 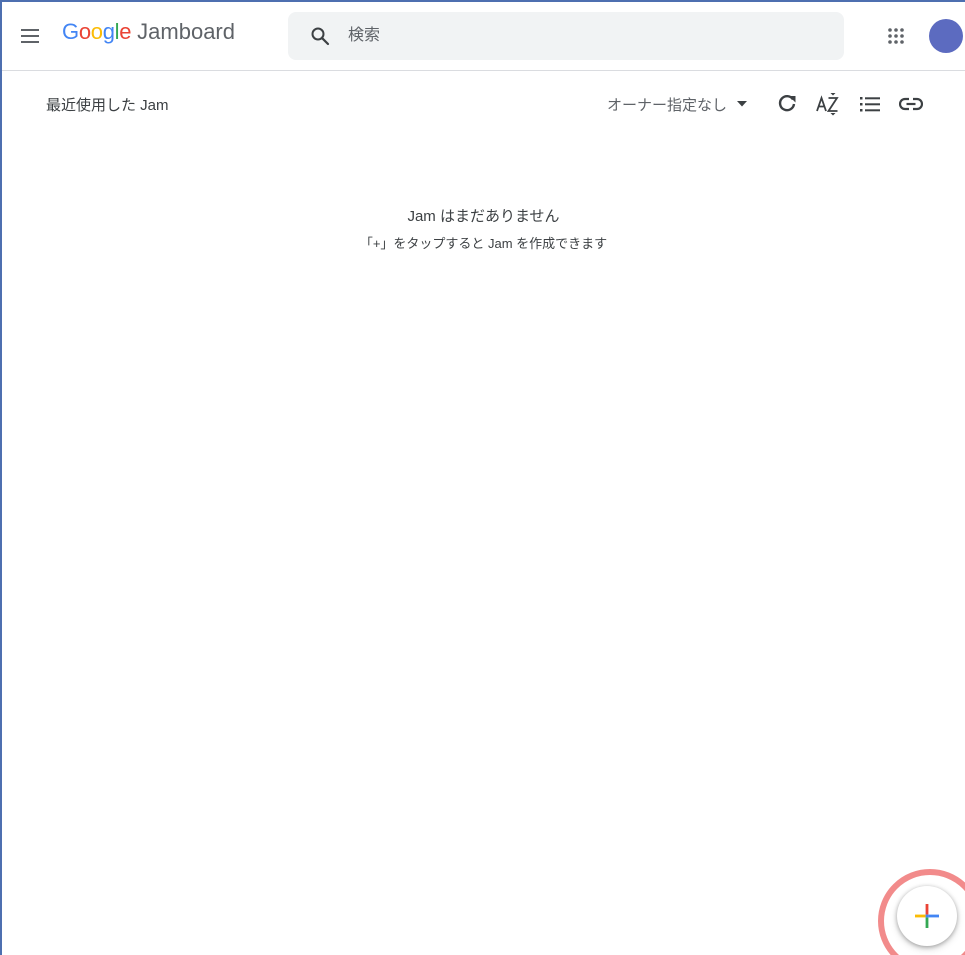 I want to click on refresh-button, so click(x=787, y=104).